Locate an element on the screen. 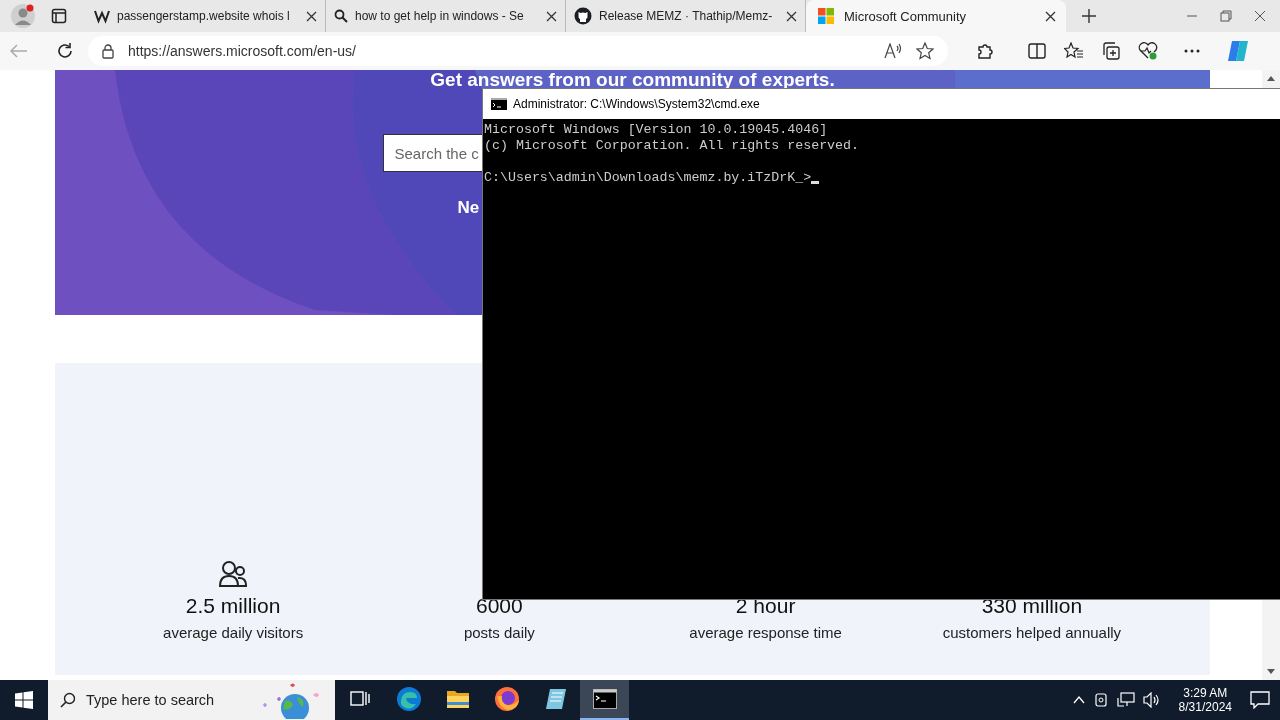 This screenshot has width=1280, height=720. scroll-up-icon is located at coordinates (1271, 78).